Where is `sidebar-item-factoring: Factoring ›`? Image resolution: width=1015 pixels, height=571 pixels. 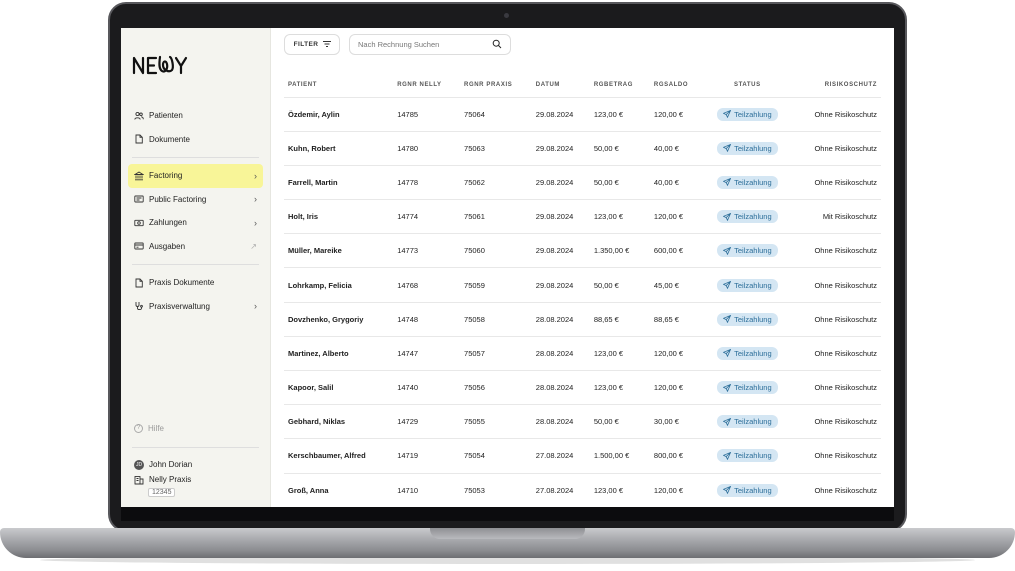
sidebar-item-factoring: Factoring › is located at coordinates (195, 176).